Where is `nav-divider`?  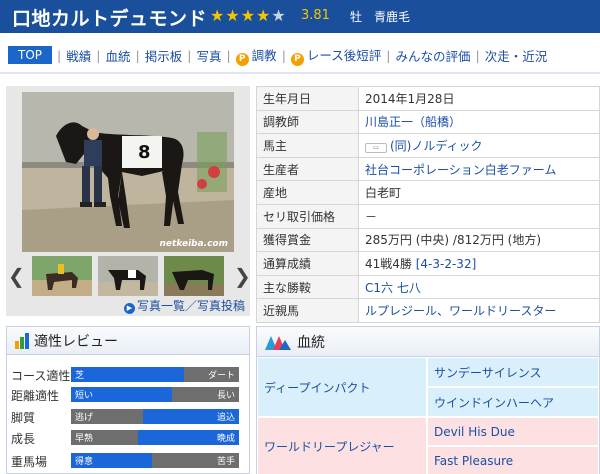 nav-divider is located at coordinates (300, 73).